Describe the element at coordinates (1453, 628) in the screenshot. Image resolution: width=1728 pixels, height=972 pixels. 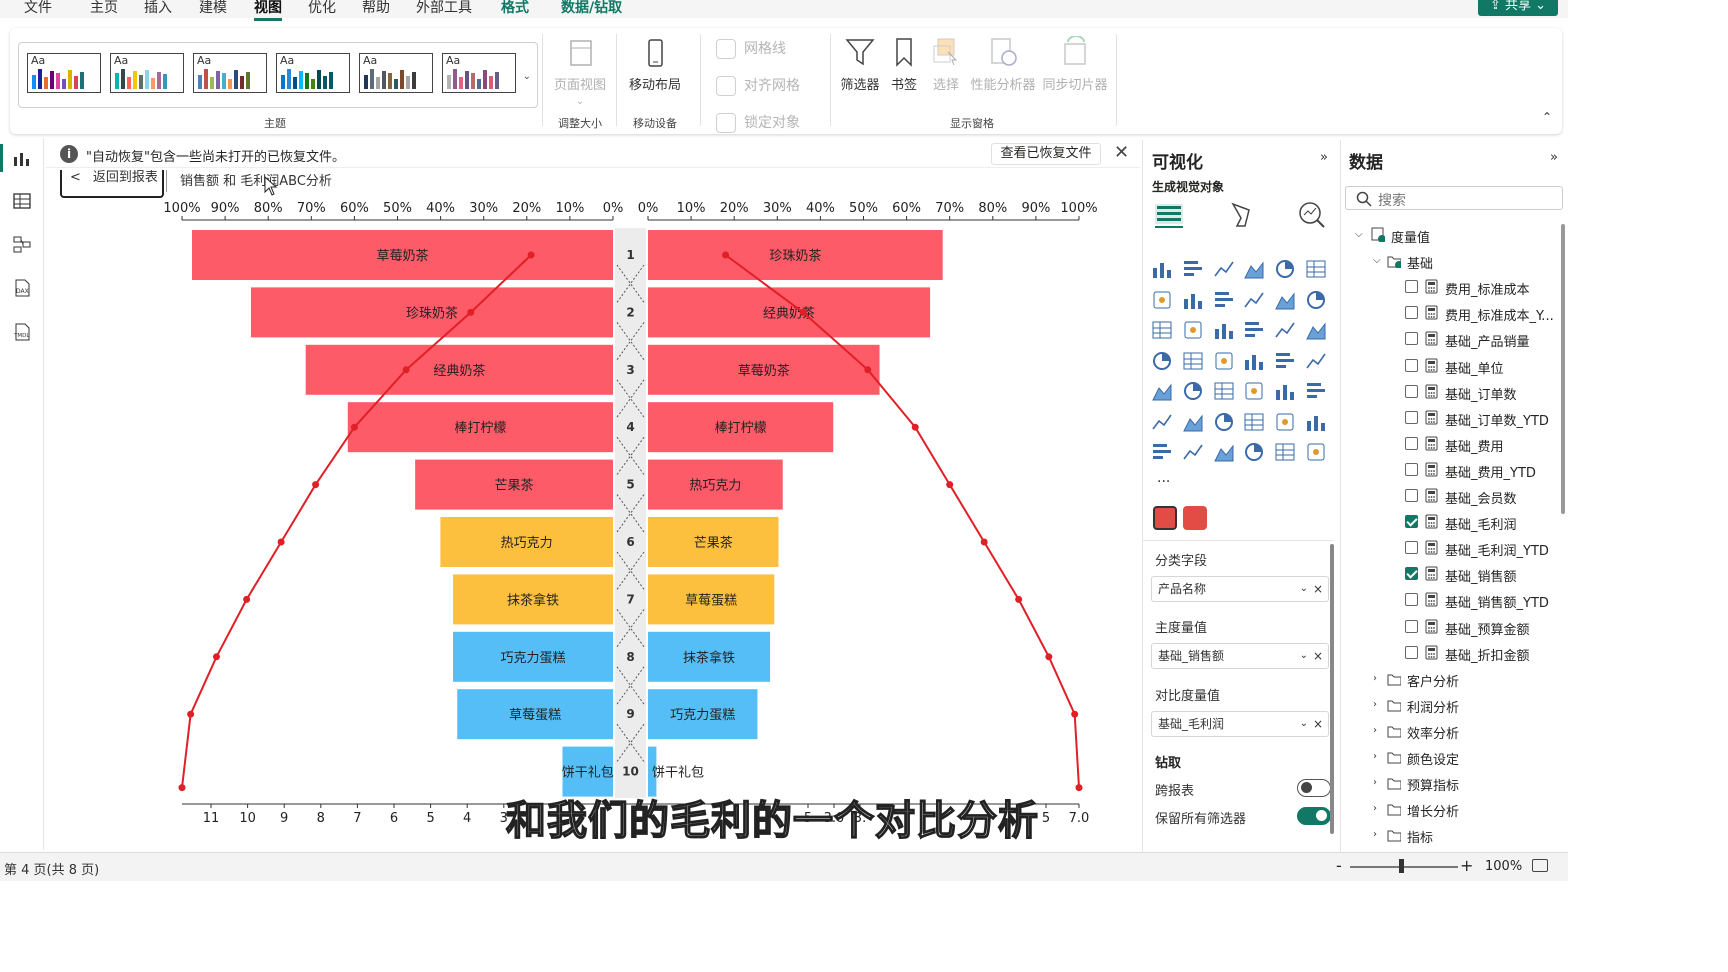
I see `field-item: 基础_预算金额` at that location.